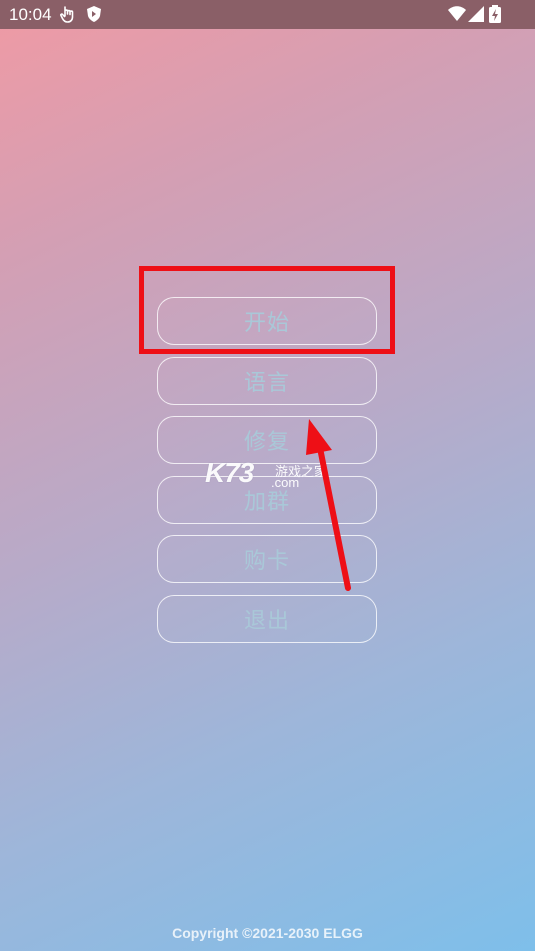 Image resolution: width=535 pixels, height=951 pixels. What do you see at coordinates (266, 561) in the screenshot?
I see `buy-card-button-label: 购卡` at bounding box center [266, 561].